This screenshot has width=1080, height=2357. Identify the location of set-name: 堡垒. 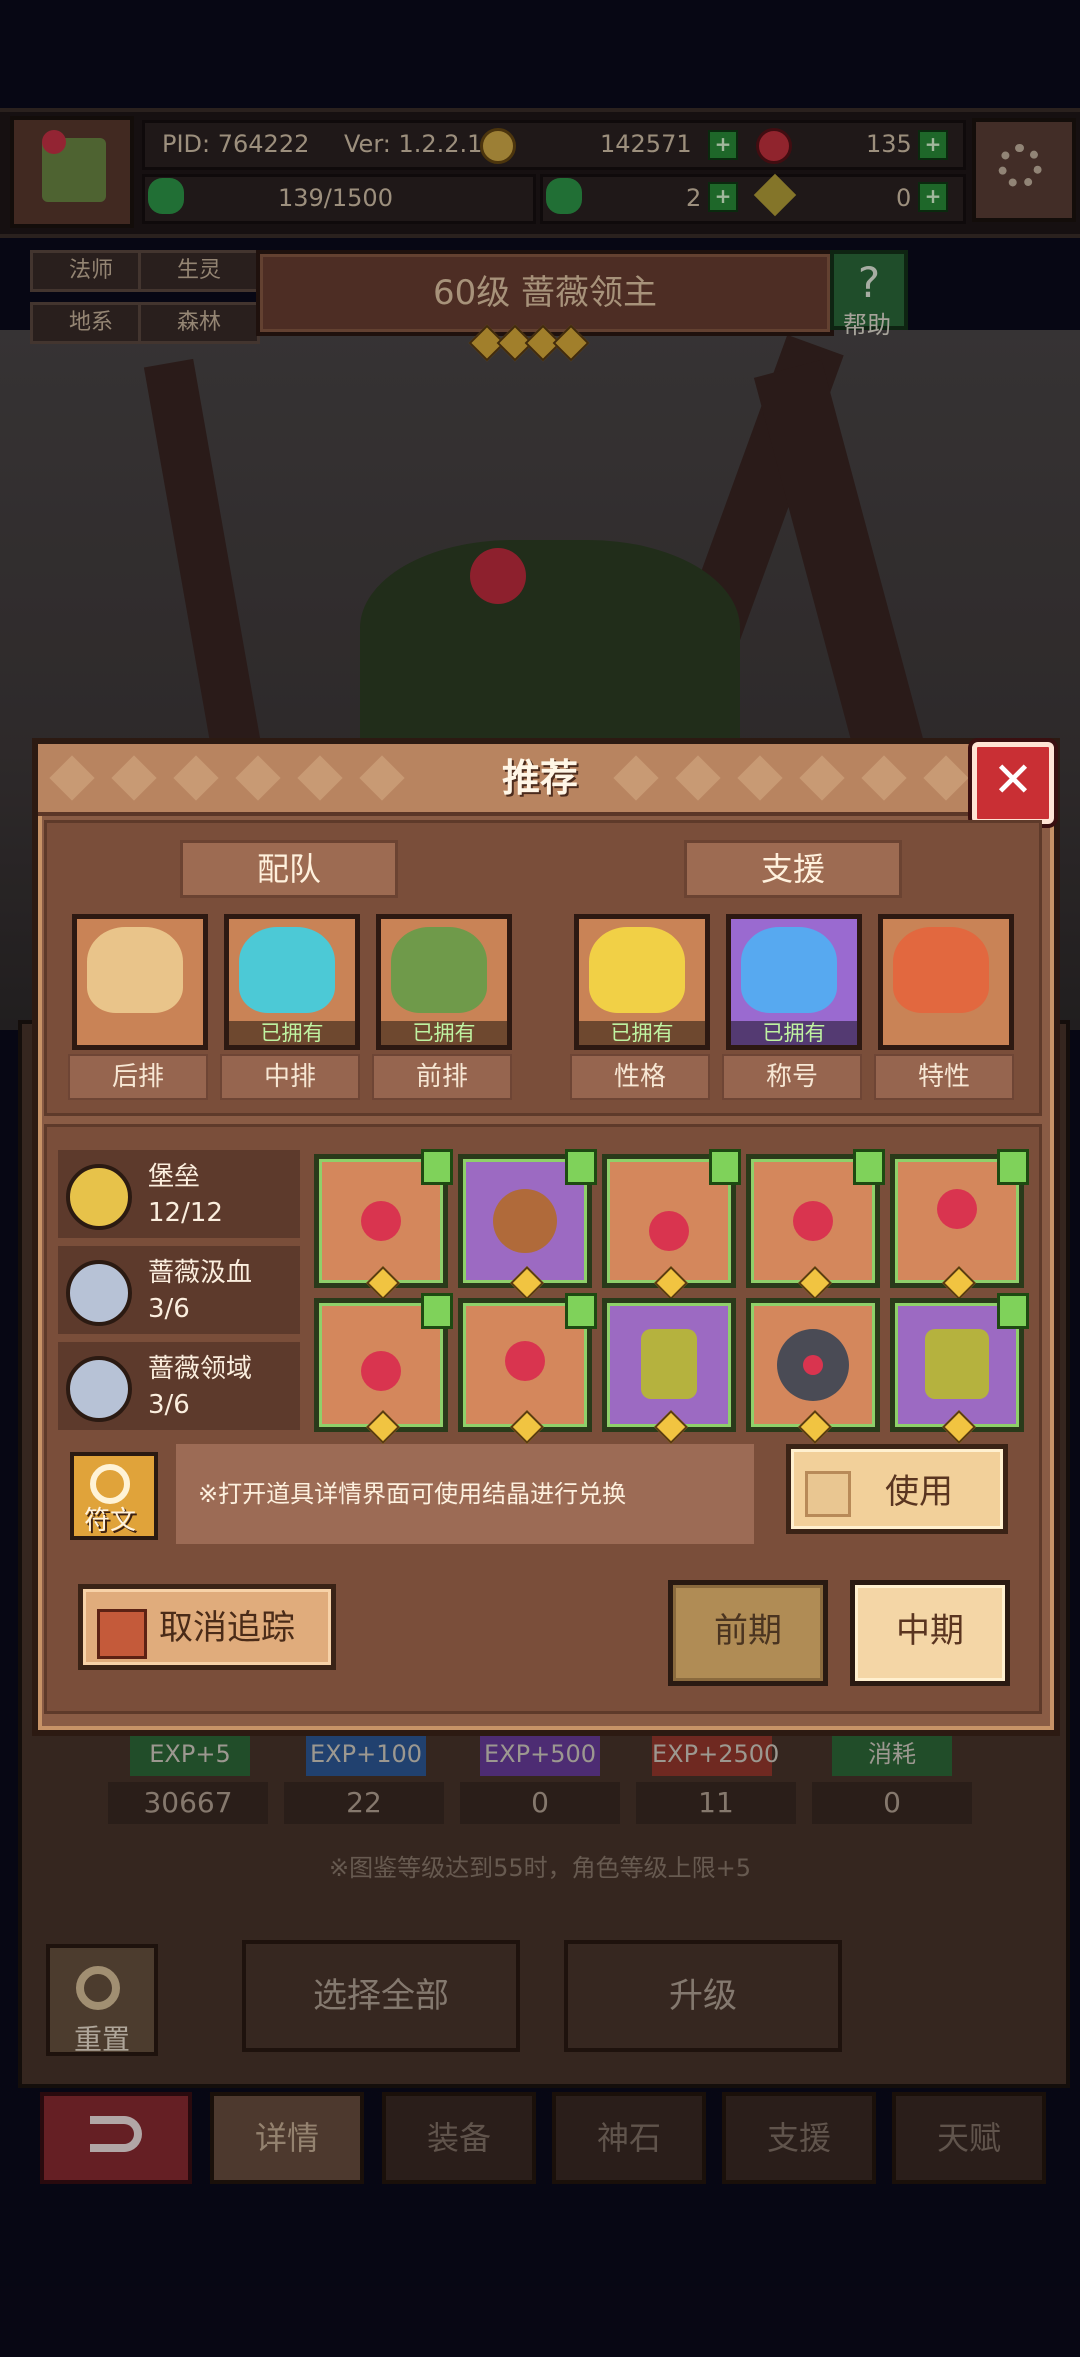
(174, 1177).